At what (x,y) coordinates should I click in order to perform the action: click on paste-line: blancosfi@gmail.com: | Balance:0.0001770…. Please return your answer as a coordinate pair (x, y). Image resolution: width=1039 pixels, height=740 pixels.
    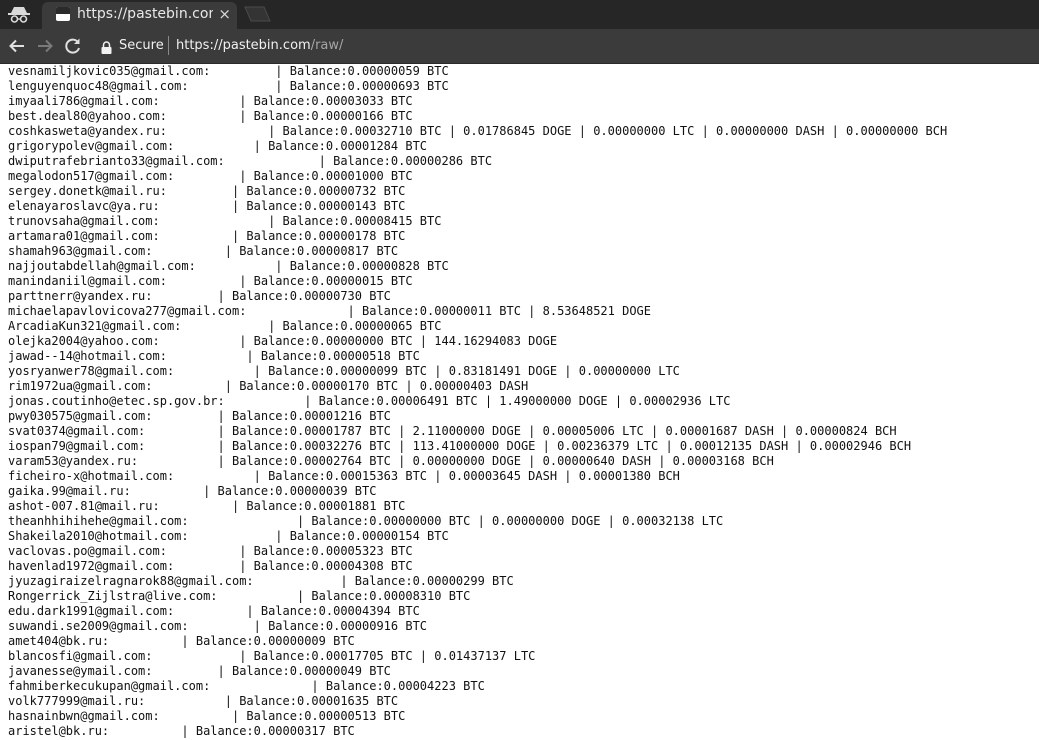
    Looking at the image, I should click on (272, 656).